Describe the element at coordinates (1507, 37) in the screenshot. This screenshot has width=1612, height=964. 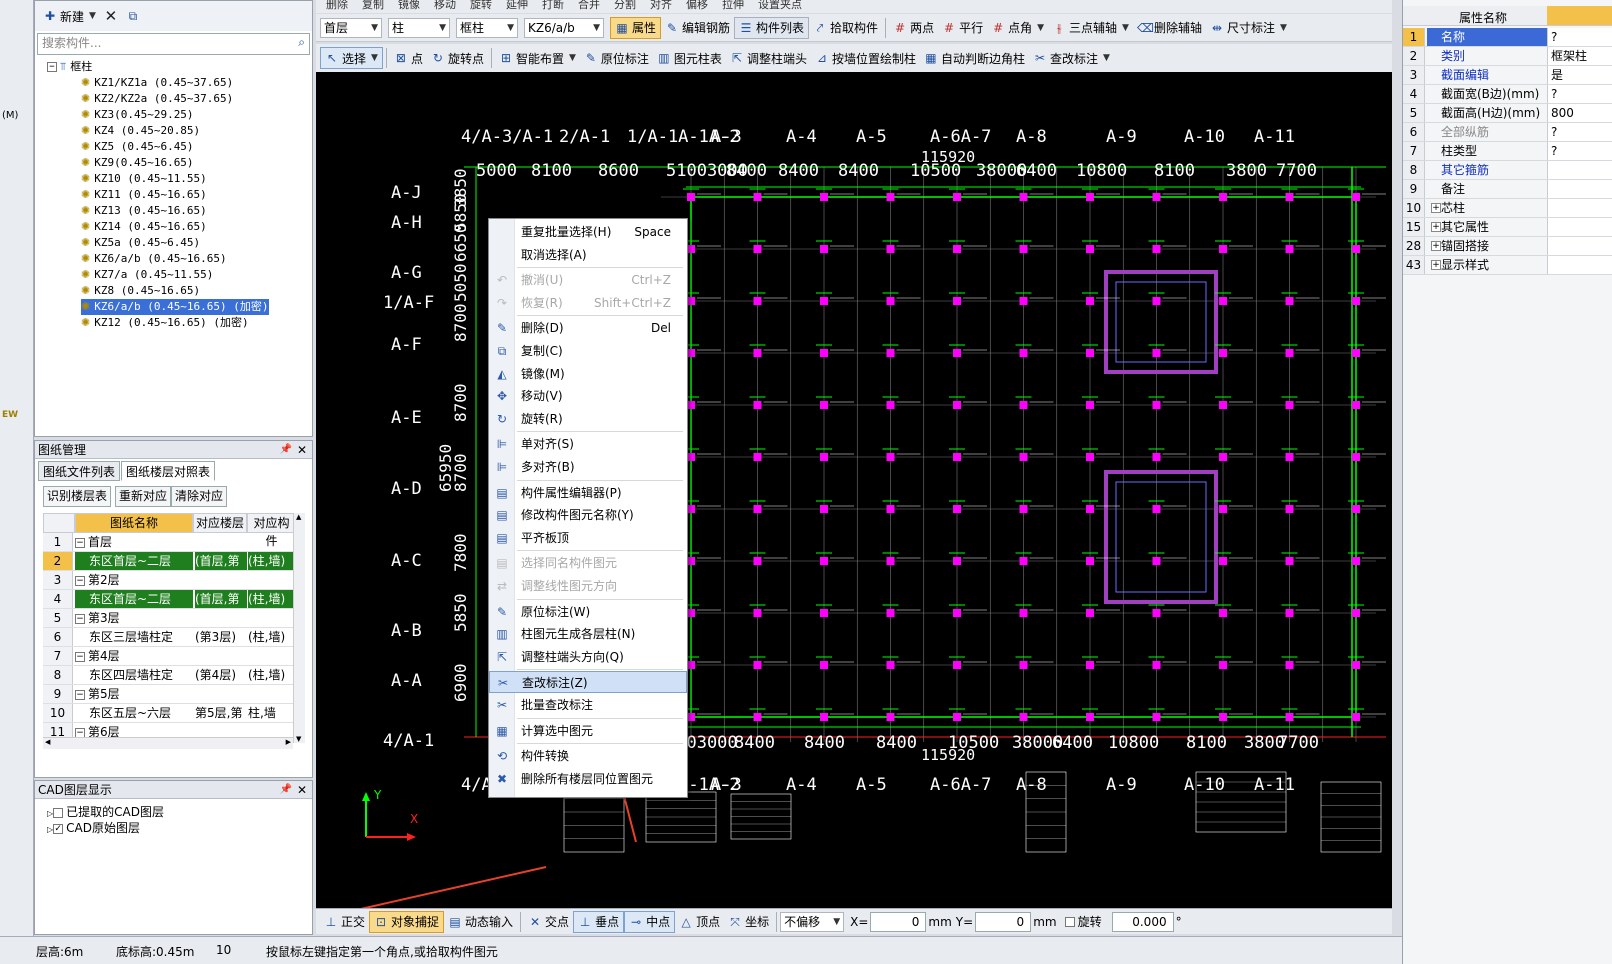
I see `property-row: 1 名称?` at that location.